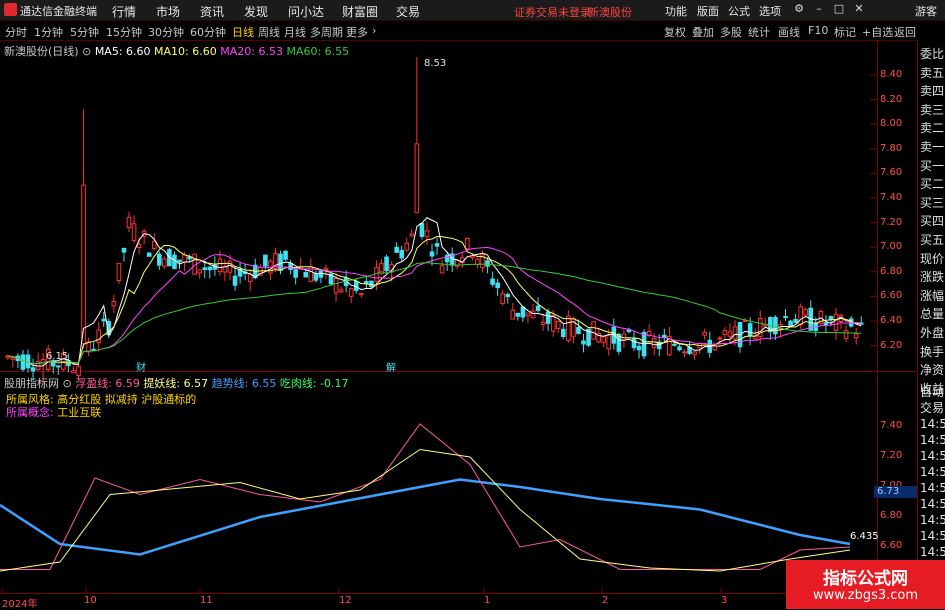 The height and width of the screenshot is (610, 945). Describe the element at coordinates (932, 259) in the screenshot. I see `quote-tab: 现价` at that location.